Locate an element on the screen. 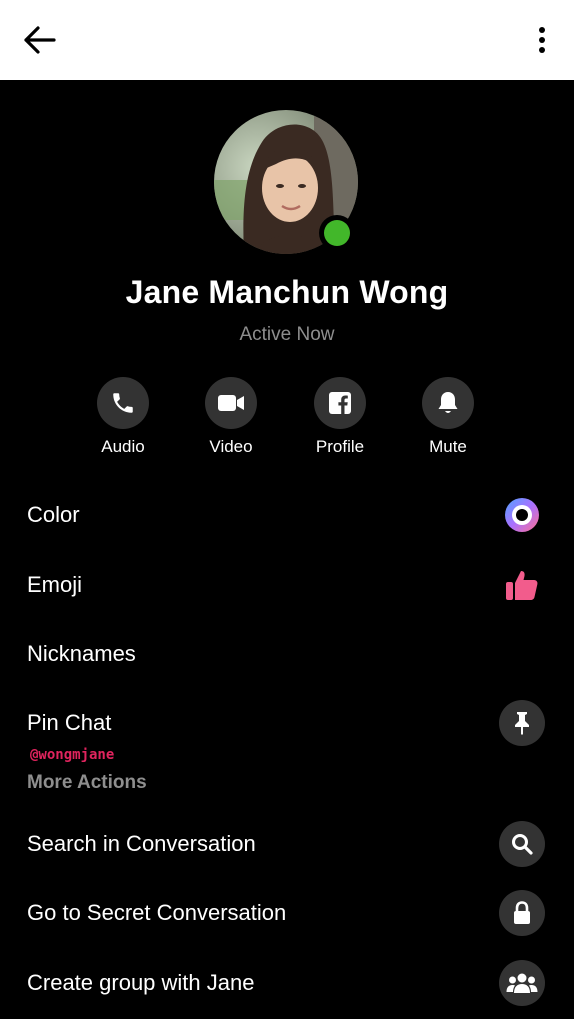  profile-label: Profile is located at coordinates (340, 446).